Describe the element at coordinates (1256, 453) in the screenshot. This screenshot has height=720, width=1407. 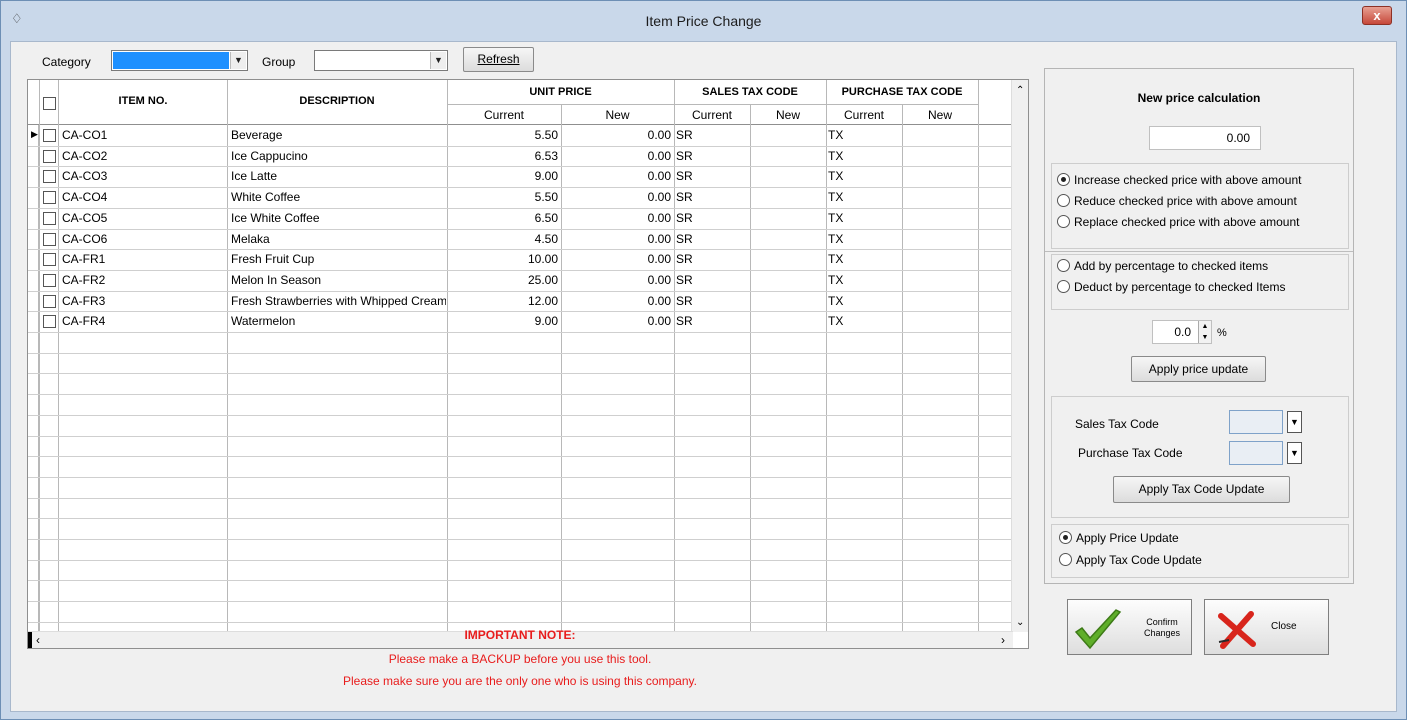
I see `purchase-tax-code-input` at that location.